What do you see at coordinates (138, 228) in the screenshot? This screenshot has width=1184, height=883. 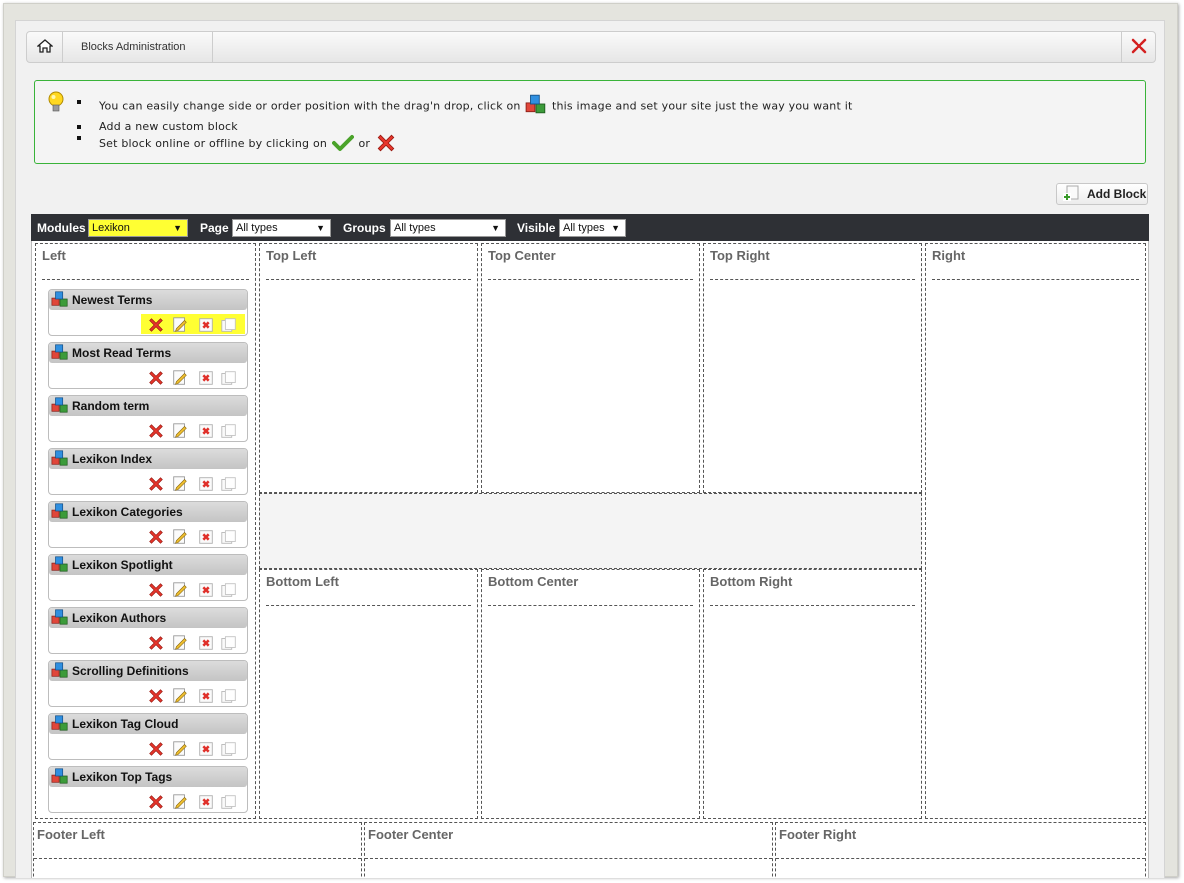 I see `modules-select: Lexikon ▼` at bounding box center [138, 228].